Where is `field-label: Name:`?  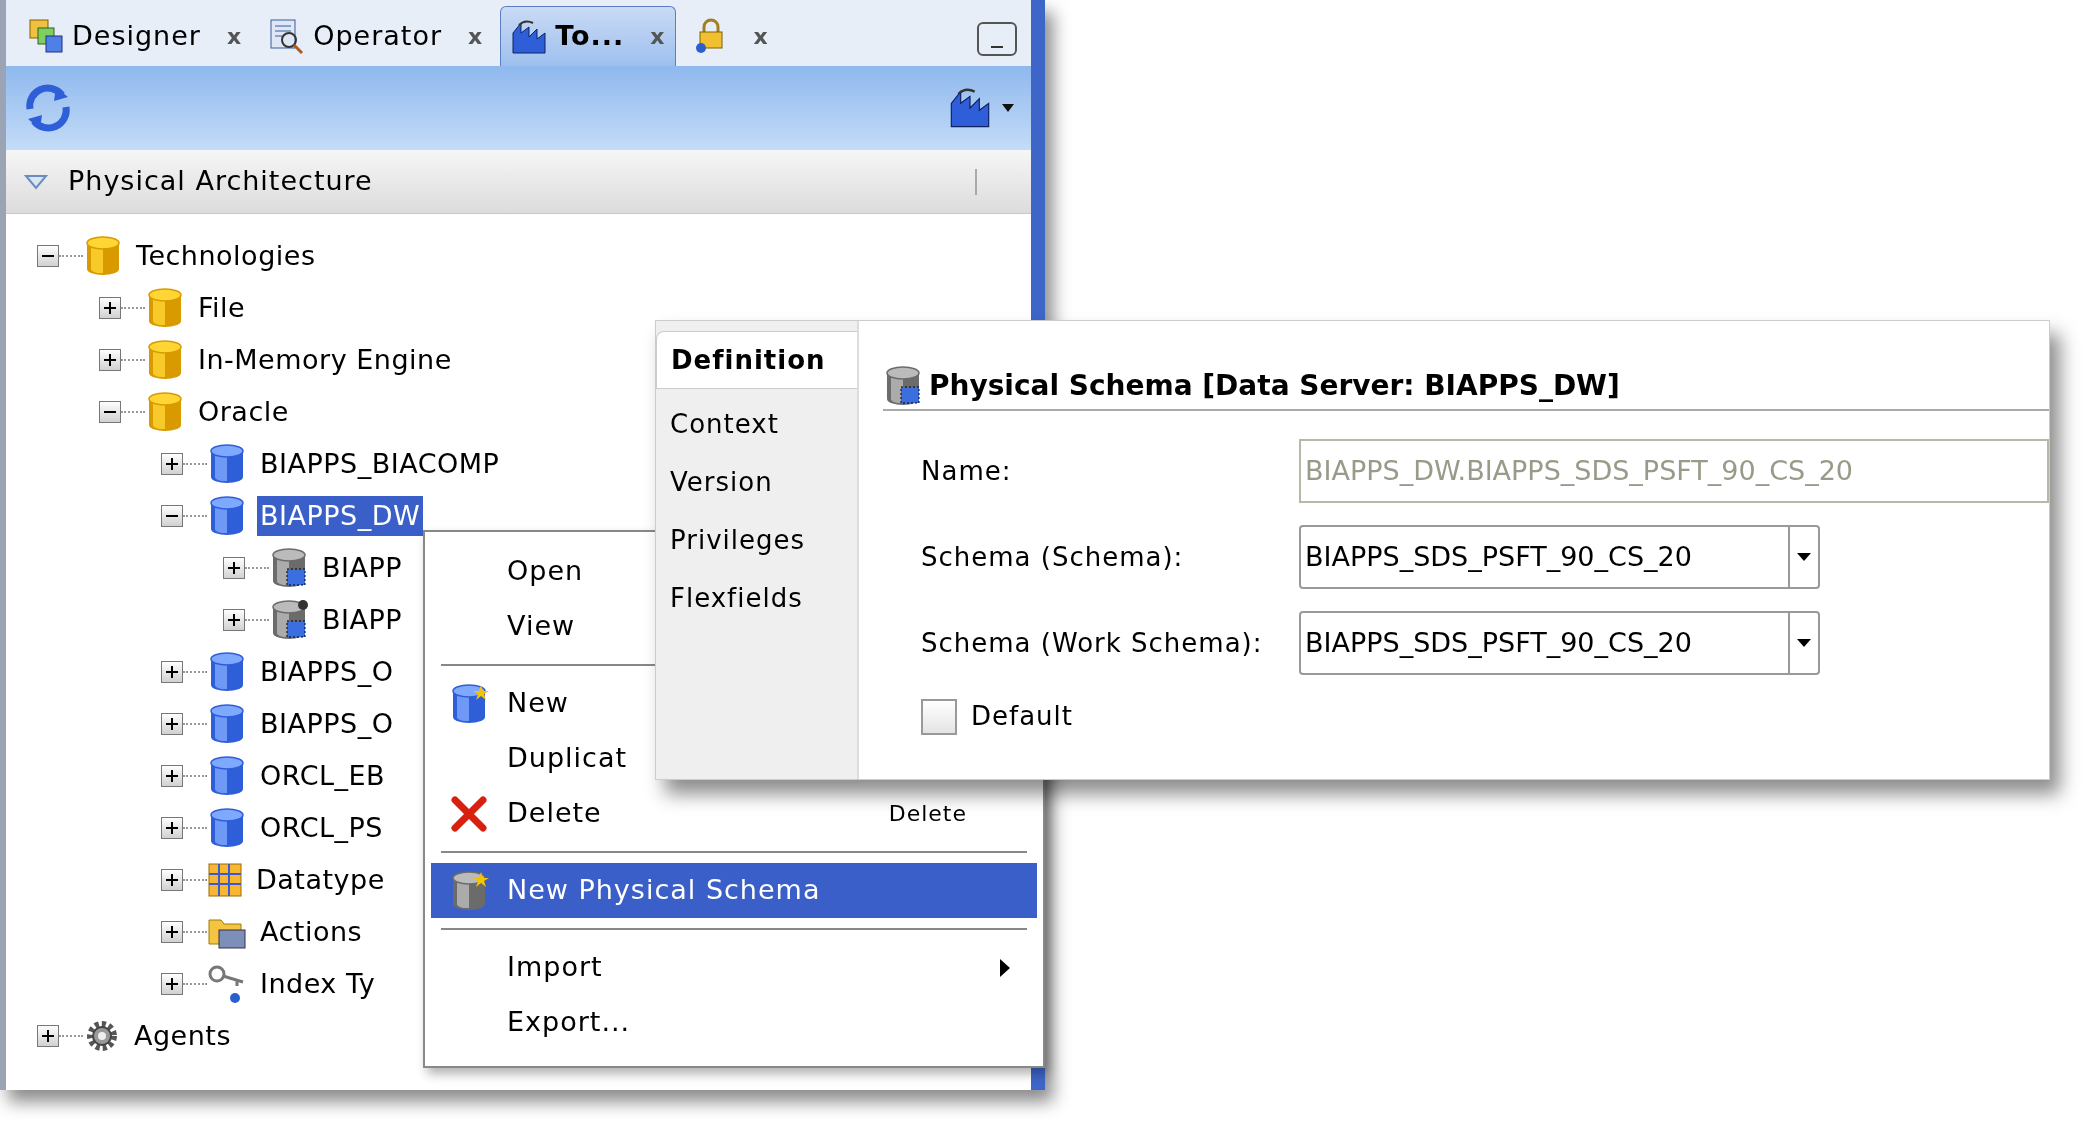
field-label: Name: is located at coordinates (967, 471).